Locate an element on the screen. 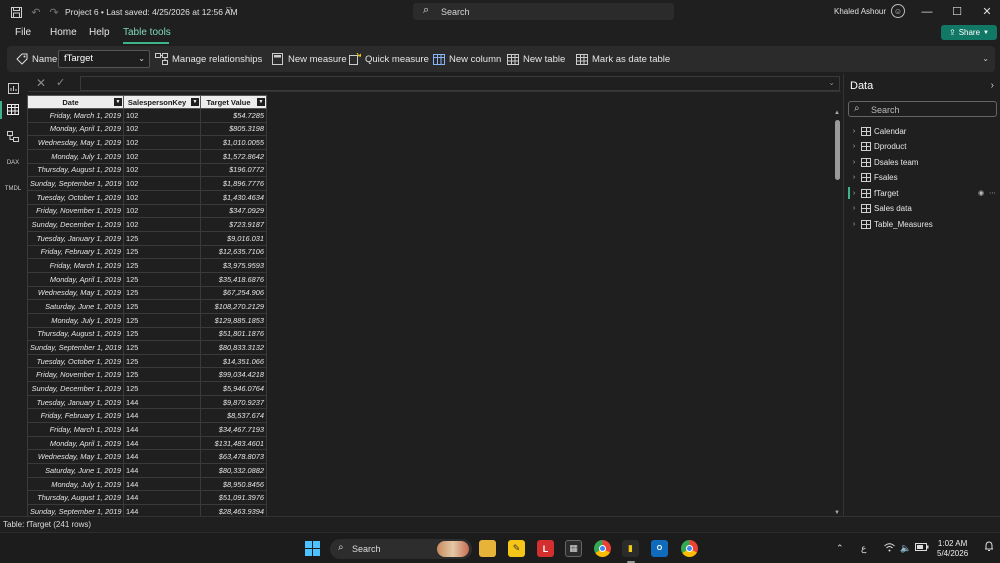 This screenshot has height=563, width=1000. cell-target-value: $14,351.066 is located at coordinates (233, 361).